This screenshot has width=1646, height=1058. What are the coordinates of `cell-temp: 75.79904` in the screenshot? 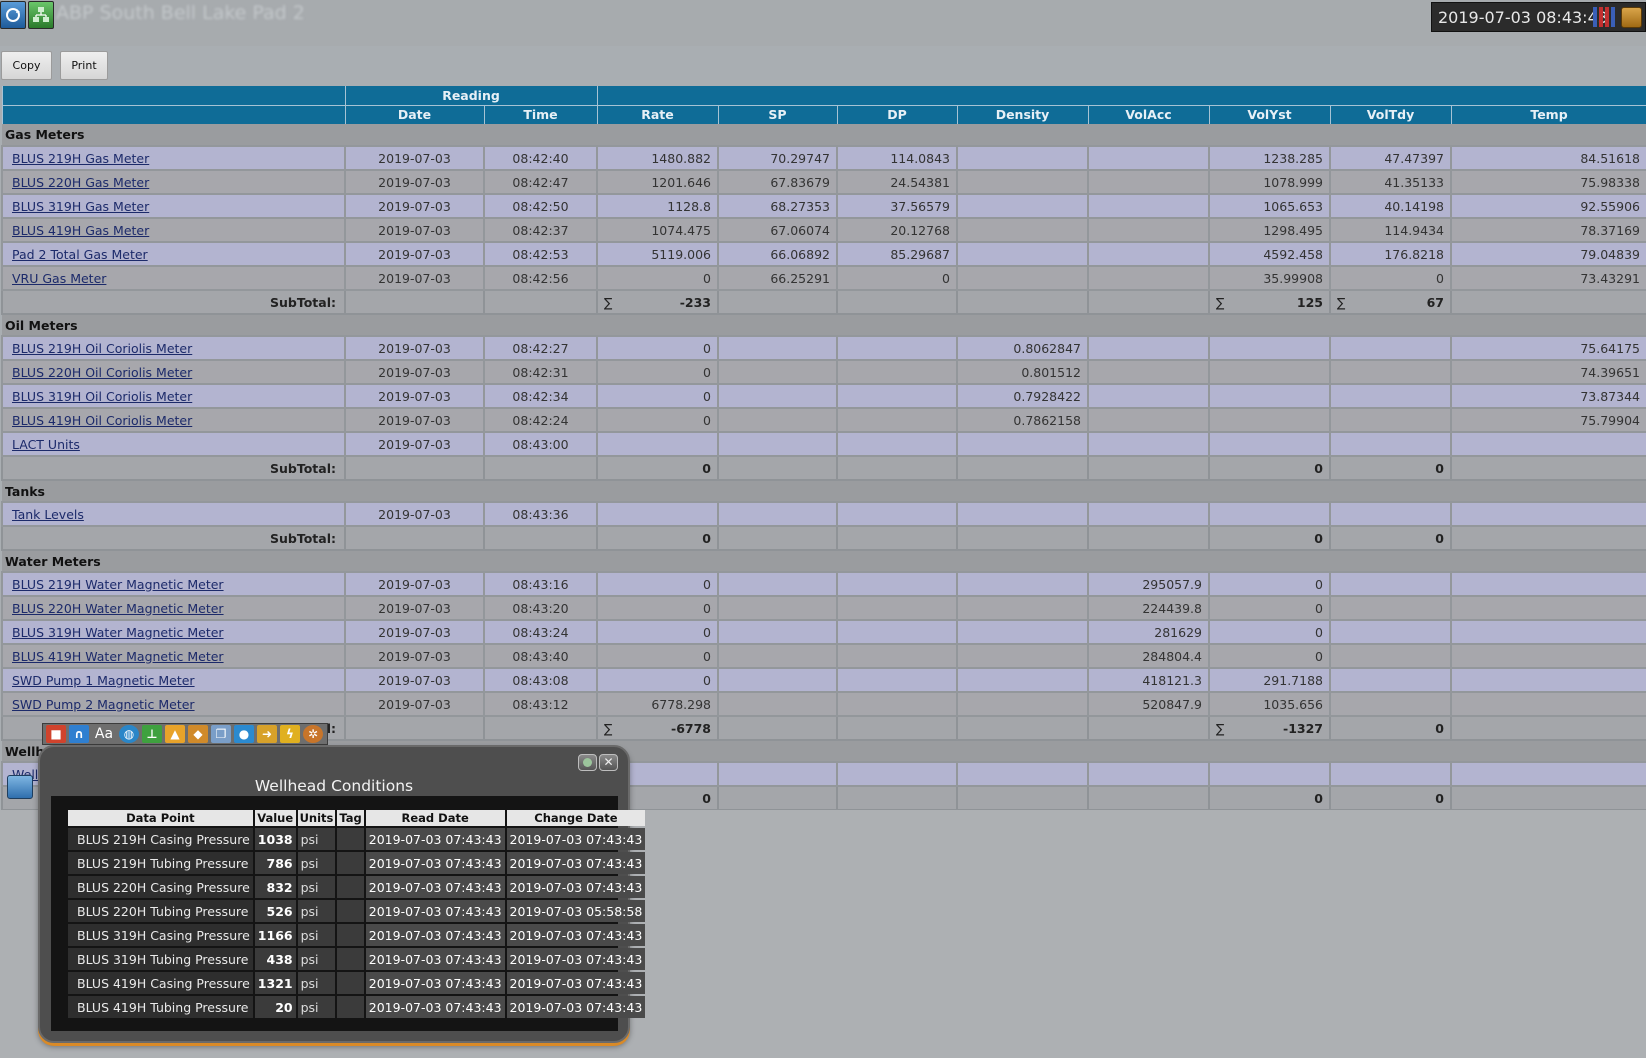 It's located at (1548, 420).